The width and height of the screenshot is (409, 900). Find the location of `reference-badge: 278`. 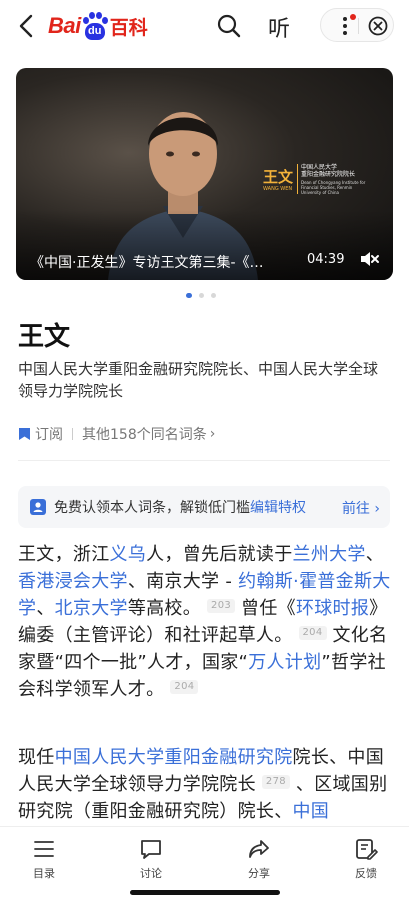

reference-badge: 278 is located at coordinates (275, 782).